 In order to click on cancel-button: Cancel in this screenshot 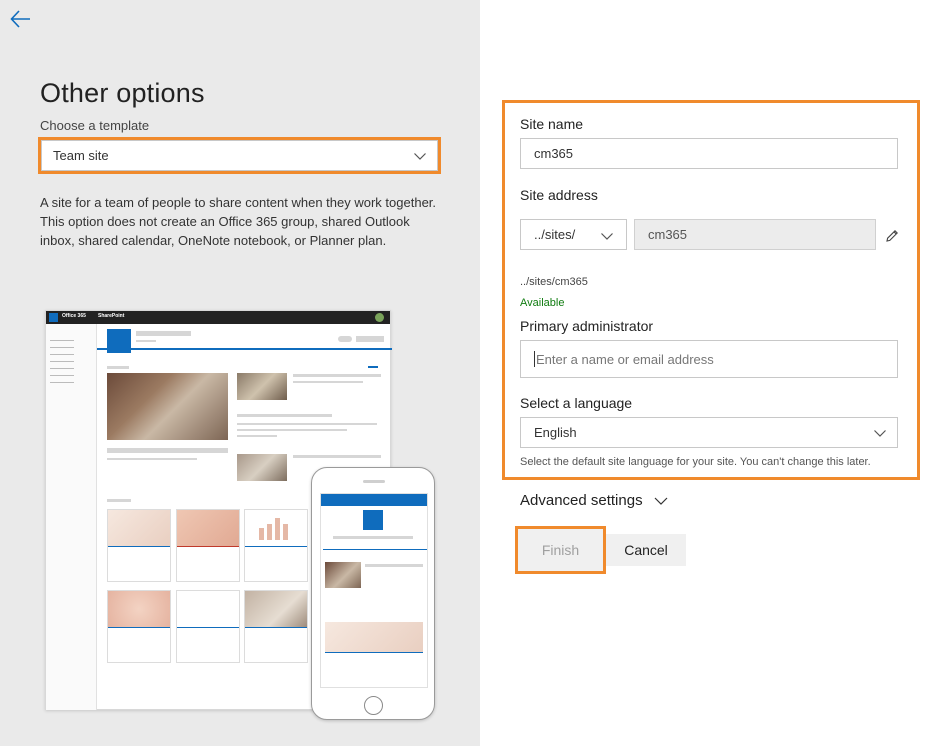, I will do `click(646, 550)`.